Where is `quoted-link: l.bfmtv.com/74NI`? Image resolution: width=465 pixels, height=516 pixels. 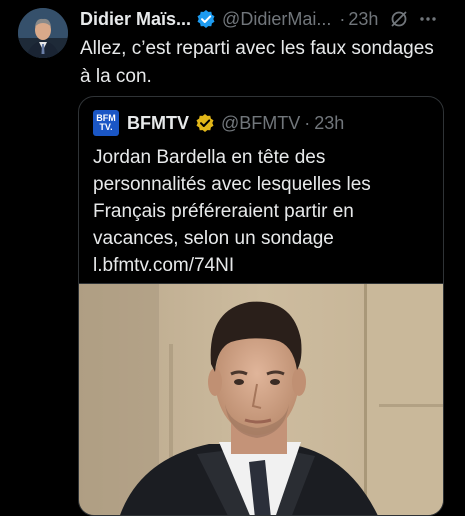
quoted-link: l.bfmtv.com/74NI is located at coordinates (263, 265).